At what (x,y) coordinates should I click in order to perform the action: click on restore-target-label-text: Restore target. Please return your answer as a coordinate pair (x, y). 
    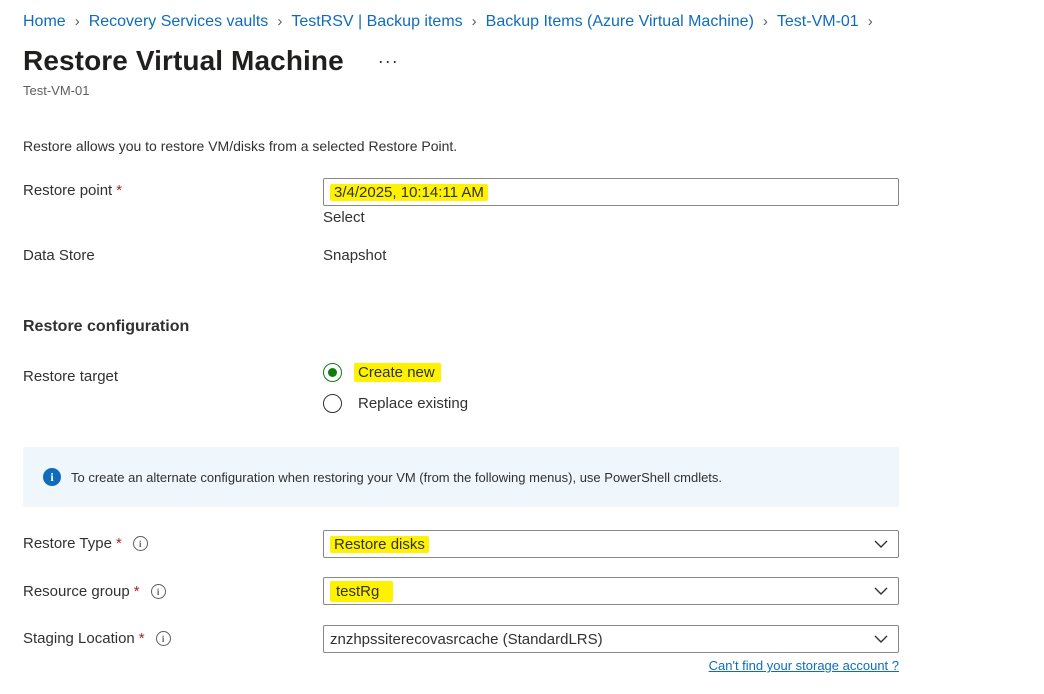
    Looking at the image, I should click on (71, 376).